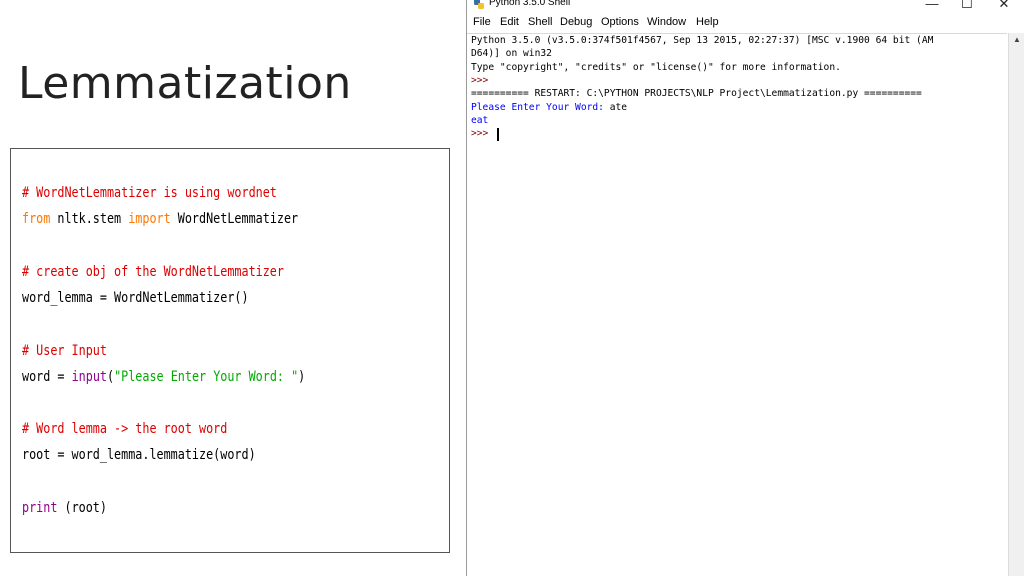 The height and width of the screenshot is (577, 1024). Describe the element at coordinates (234, 219) in the screenshot. I see `code-token: WordNetLemmatizer` at that location.